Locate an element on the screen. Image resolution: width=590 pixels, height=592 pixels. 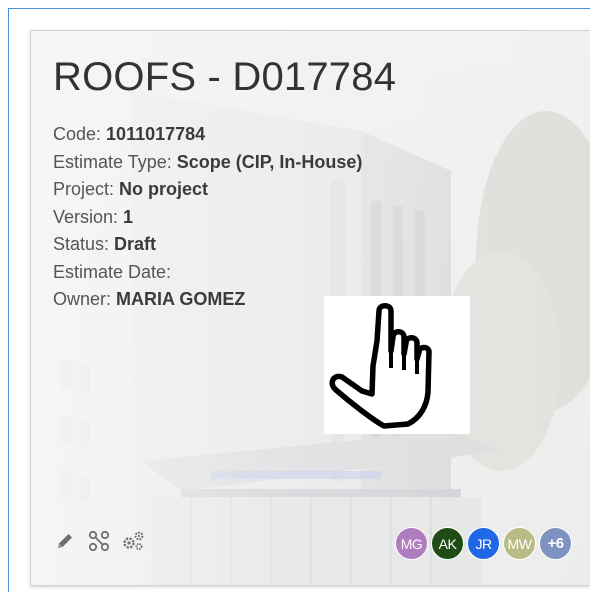
card-toolbar is located at coordinates (99, 541).